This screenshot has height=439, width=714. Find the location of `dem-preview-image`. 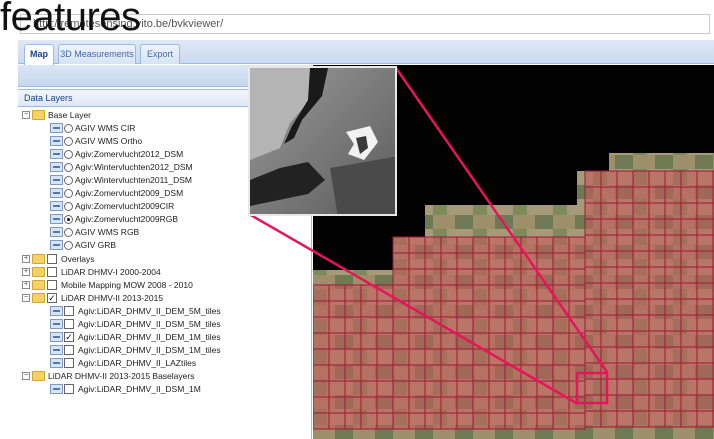

dem-preview-image is located at coordinates (322, 141).